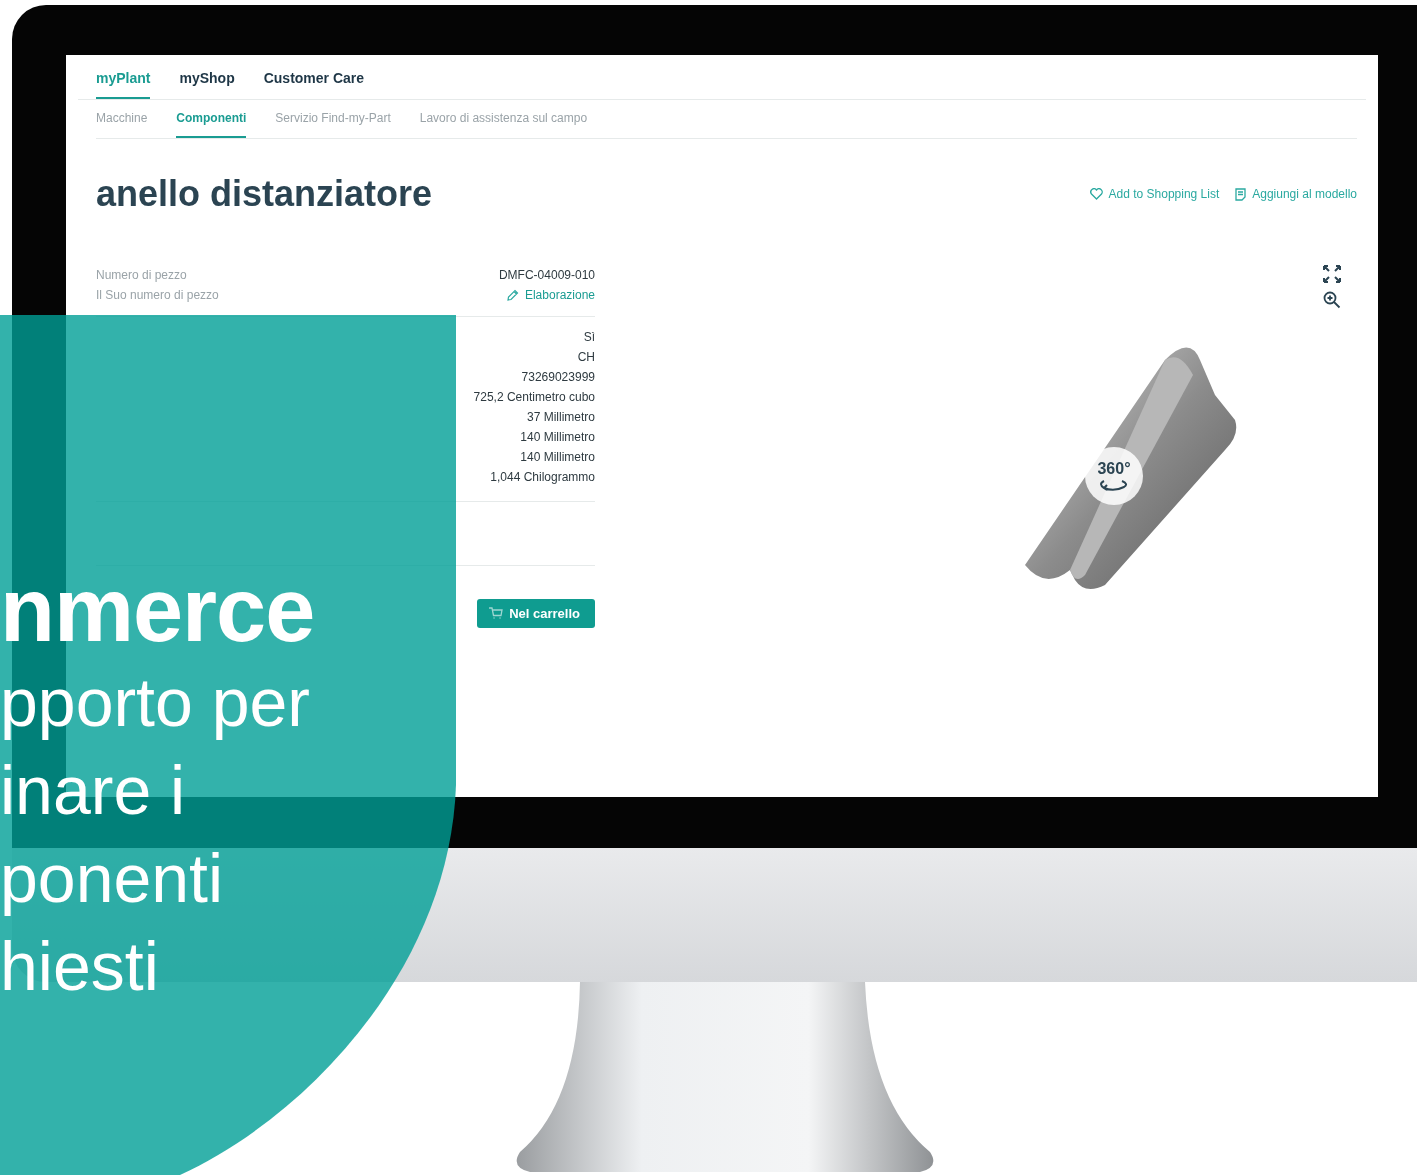 The width and height of the screenshot is (1417, 1175). I want to click on field-label: Il Suo numero di pezzo, so click(157, 295).